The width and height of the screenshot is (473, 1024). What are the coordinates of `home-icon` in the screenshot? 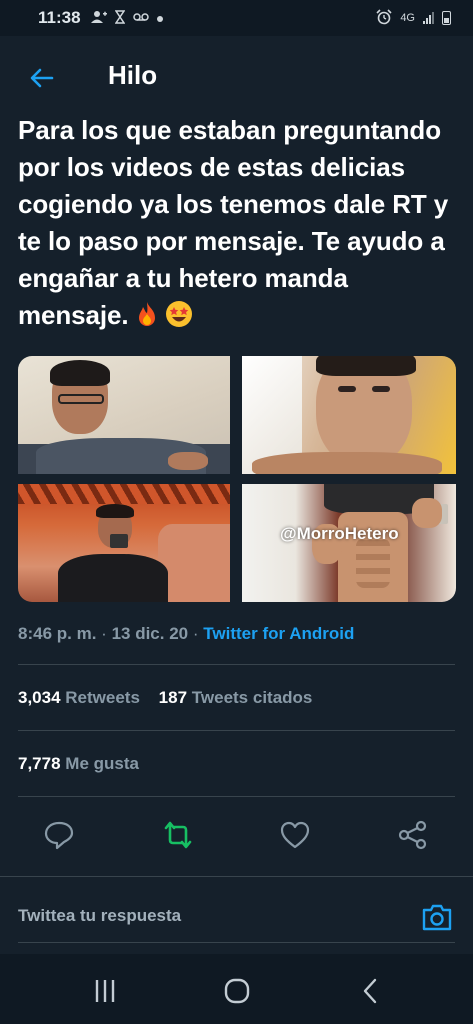 It's located at (237, 991).